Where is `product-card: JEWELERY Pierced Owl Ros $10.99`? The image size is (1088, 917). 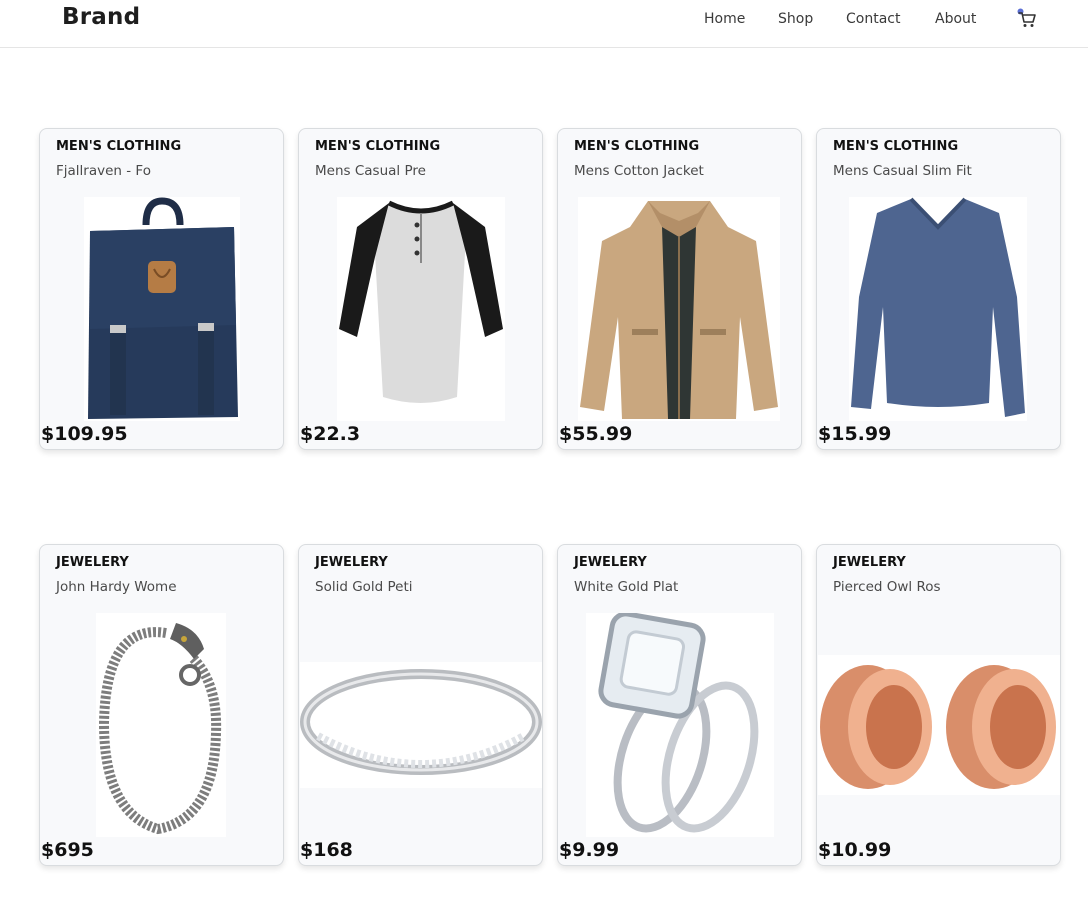
product-card: JEWELERY Pierced Owl Ros $10.99 is located at coordinates (938, 705).